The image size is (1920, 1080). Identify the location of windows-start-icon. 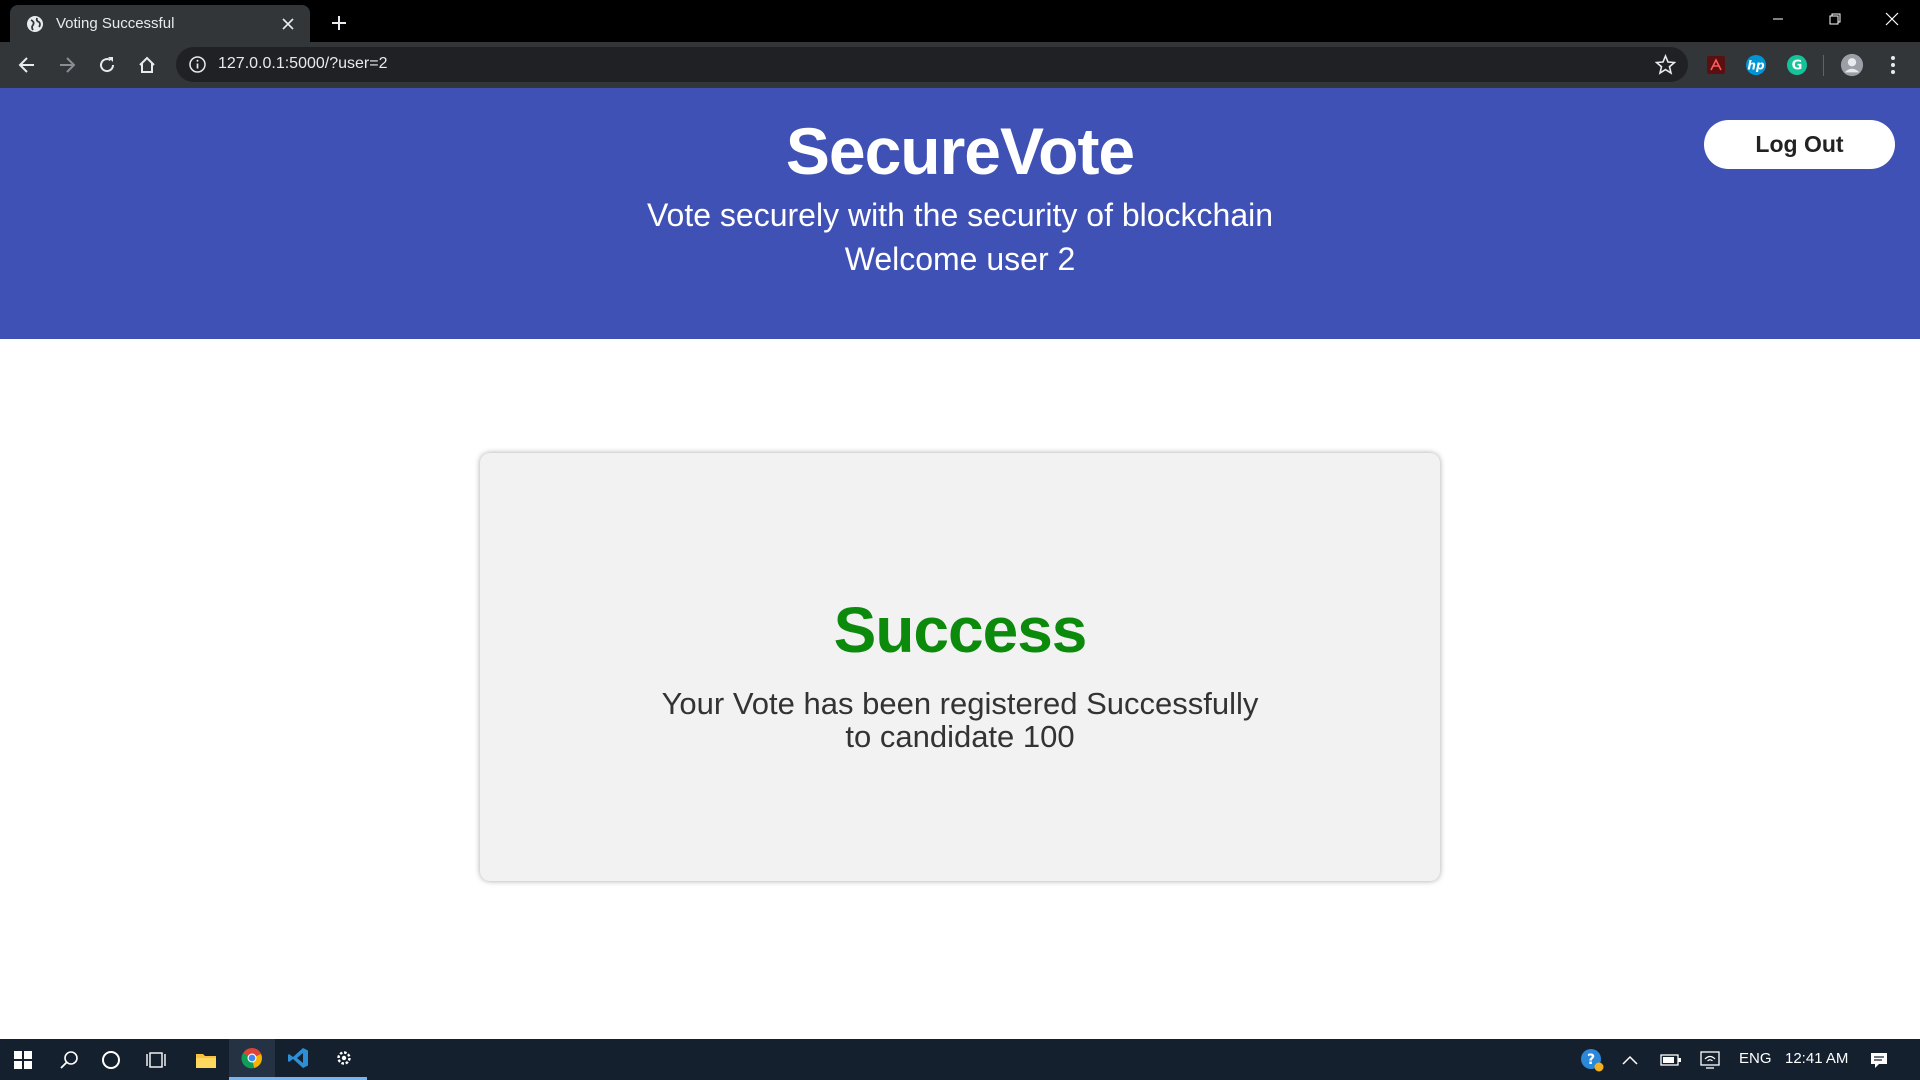
(23, 1059).